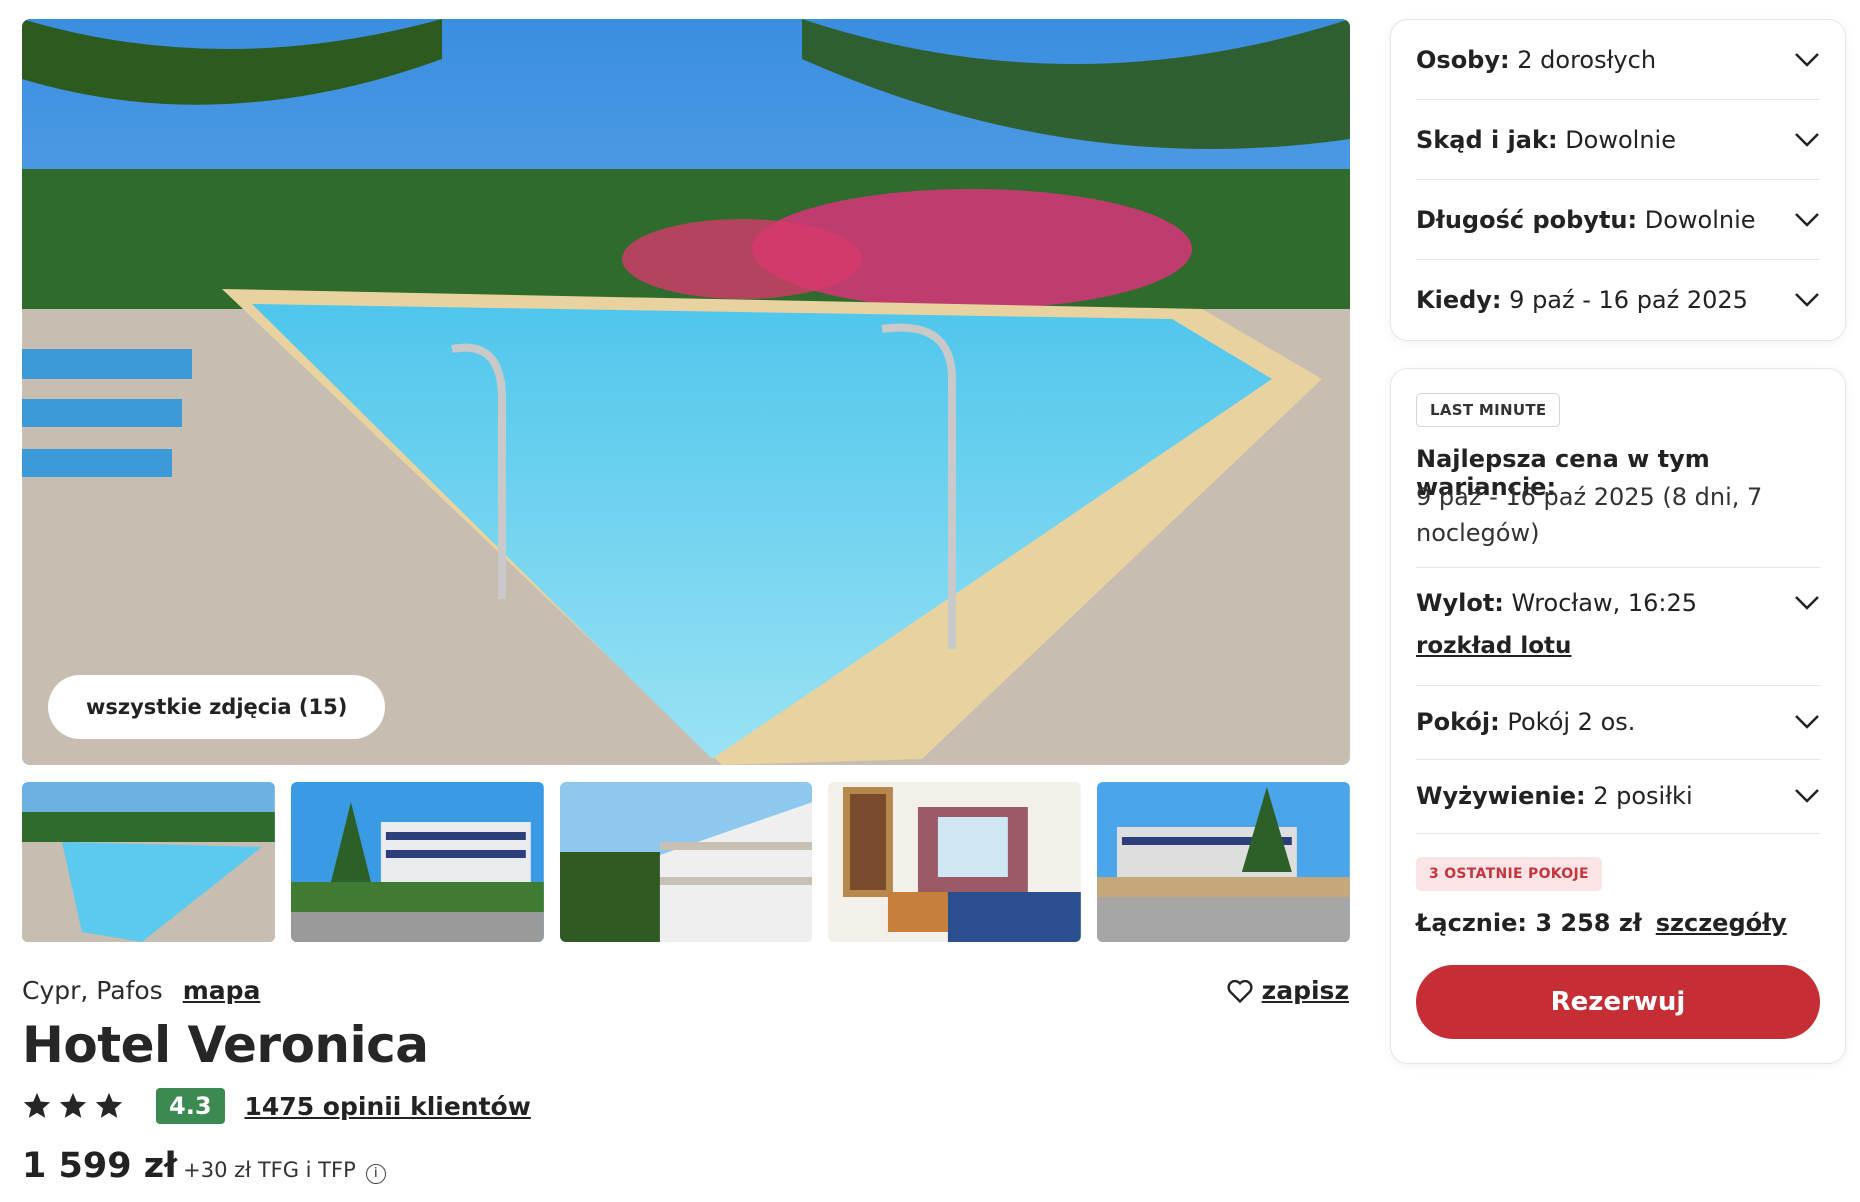  What do you see at coordinates (1589, 515) in the screenshot?
I see `best-price-dates: 9 paź - 16 paź 2025 (8 dni, 7 noclegów)` at bounding box center [1589, 515].